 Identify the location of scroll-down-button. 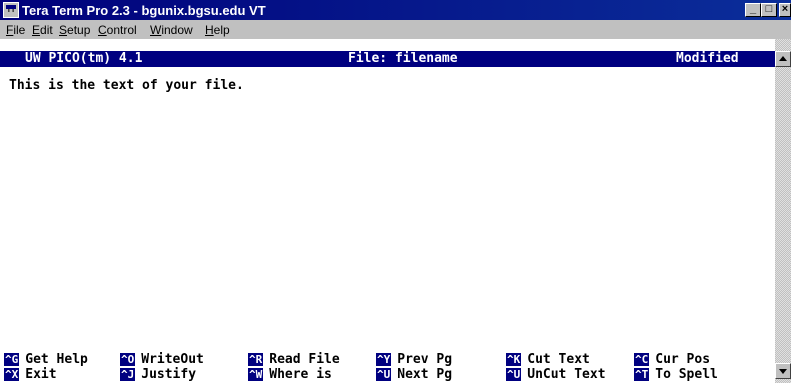
(783, 371).